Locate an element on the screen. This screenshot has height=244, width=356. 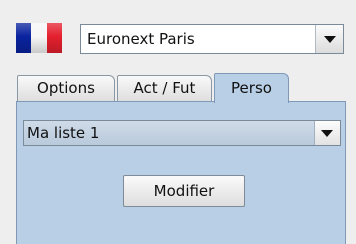
tab-perso: Perso is located at coordinates (251, 88).